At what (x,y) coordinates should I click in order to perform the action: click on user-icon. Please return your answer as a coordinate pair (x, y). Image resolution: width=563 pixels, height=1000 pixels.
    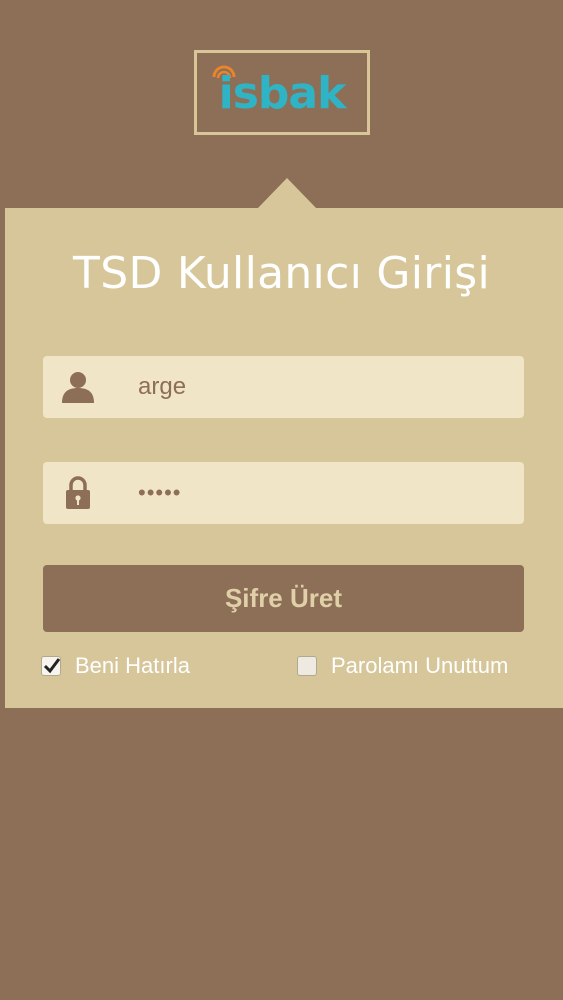
    Looking at the image, I should click on (78, 389).